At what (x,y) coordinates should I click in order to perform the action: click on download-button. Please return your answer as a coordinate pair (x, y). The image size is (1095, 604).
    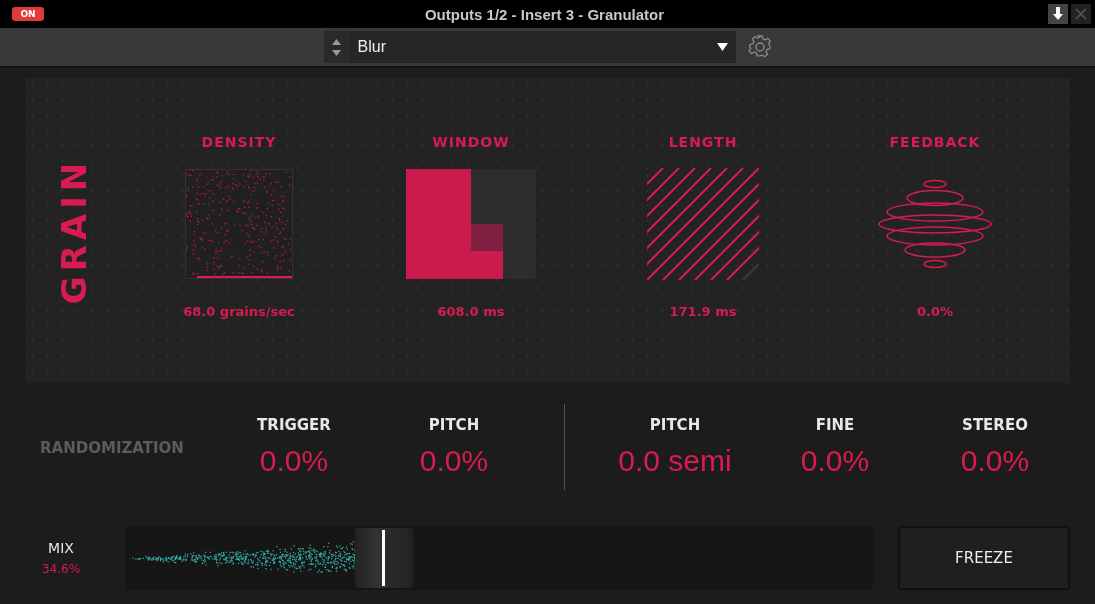
    Looking at the image, I should click on (1058, 14).